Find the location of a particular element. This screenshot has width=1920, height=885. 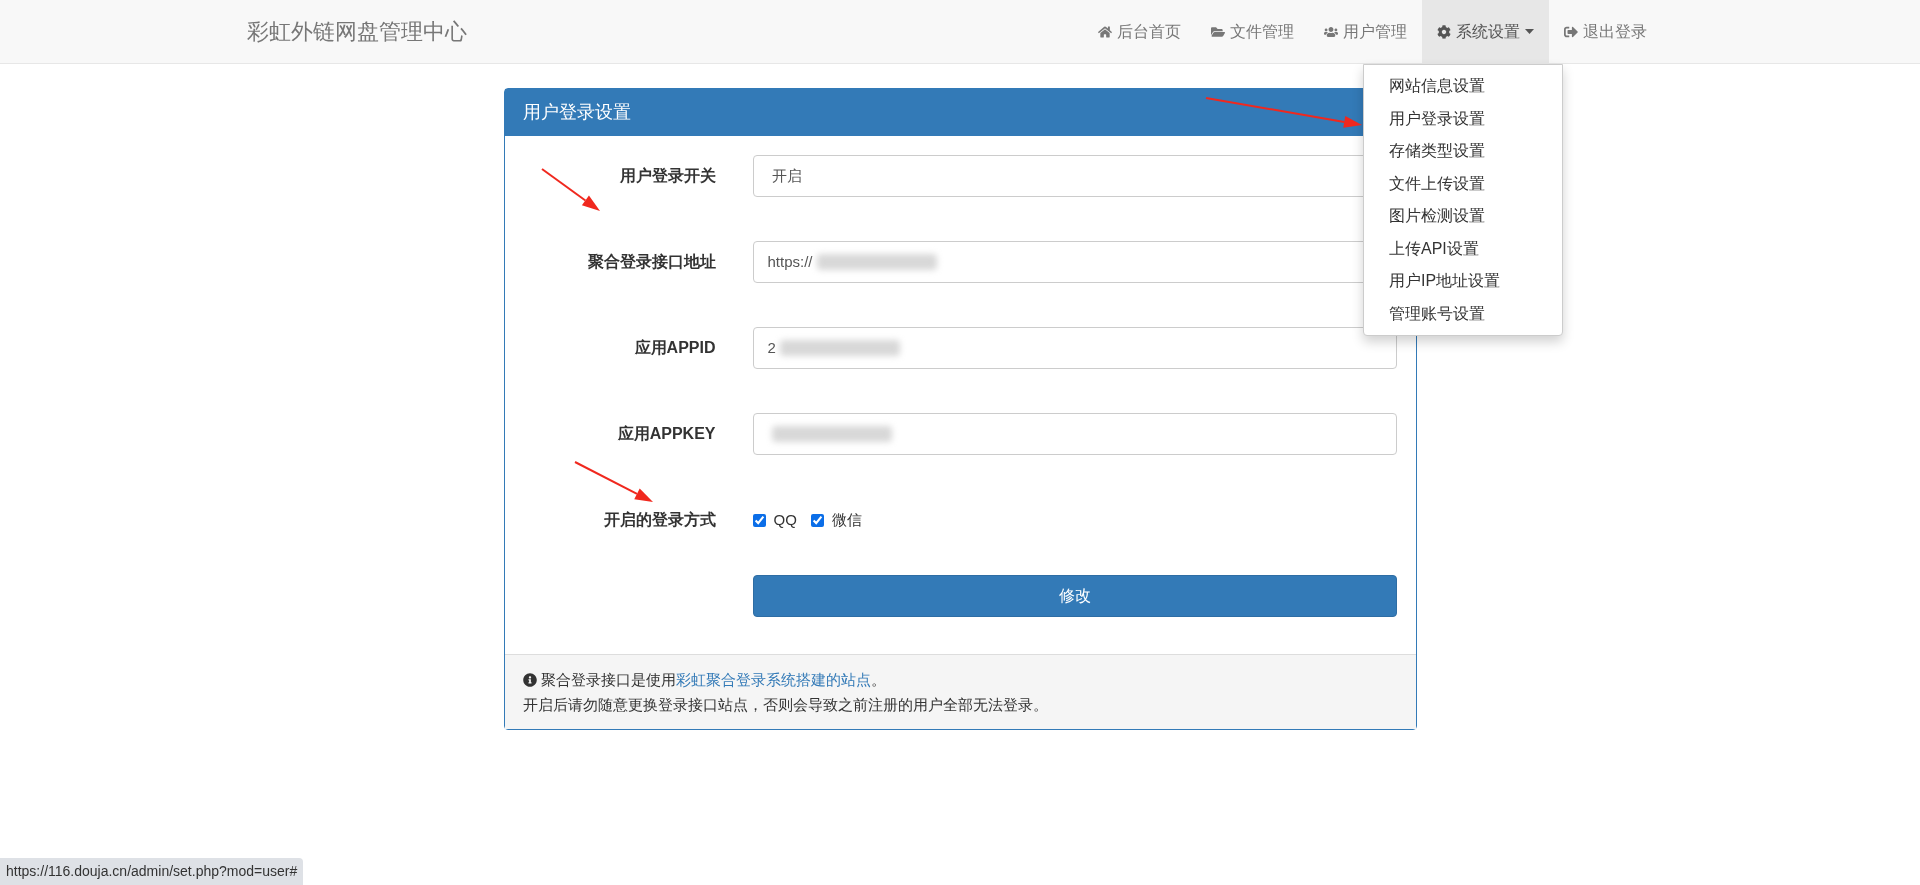

status-url: https://116.douja.cn/admin/set.php?mod=user# is located at coordinates (152, 871).